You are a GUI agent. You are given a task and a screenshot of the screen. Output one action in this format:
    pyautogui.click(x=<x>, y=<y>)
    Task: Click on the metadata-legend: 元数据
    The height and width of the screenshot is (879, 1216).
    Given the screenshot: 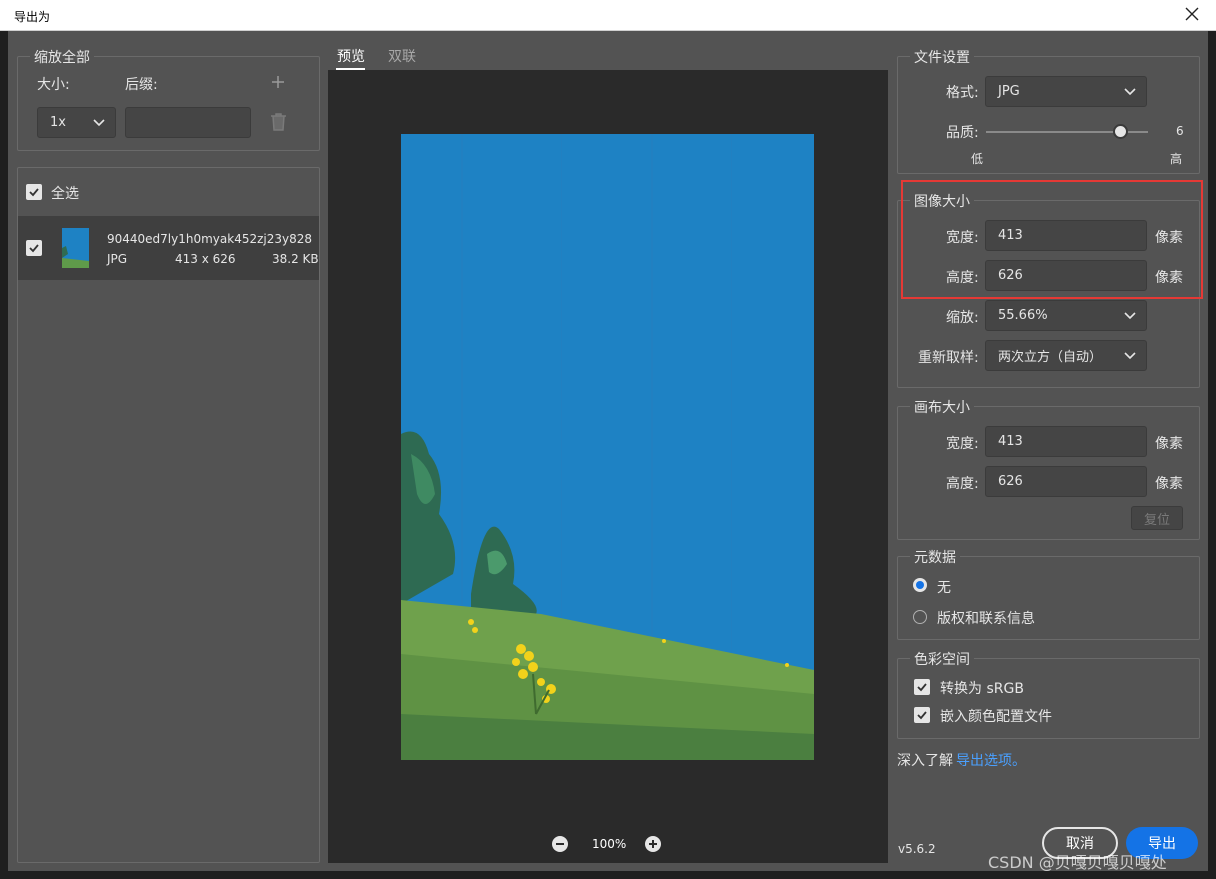 What is the action you would take?
    pyautogui.click(x=935, y=557)
    